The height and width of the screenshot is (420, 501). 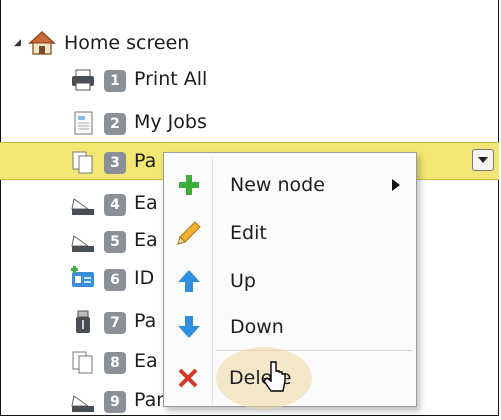 What do you see at coordinates (20, 43) in the screenshot?
I see `expanded-triangle-icon: ◢` at bounding box center [20, 43].